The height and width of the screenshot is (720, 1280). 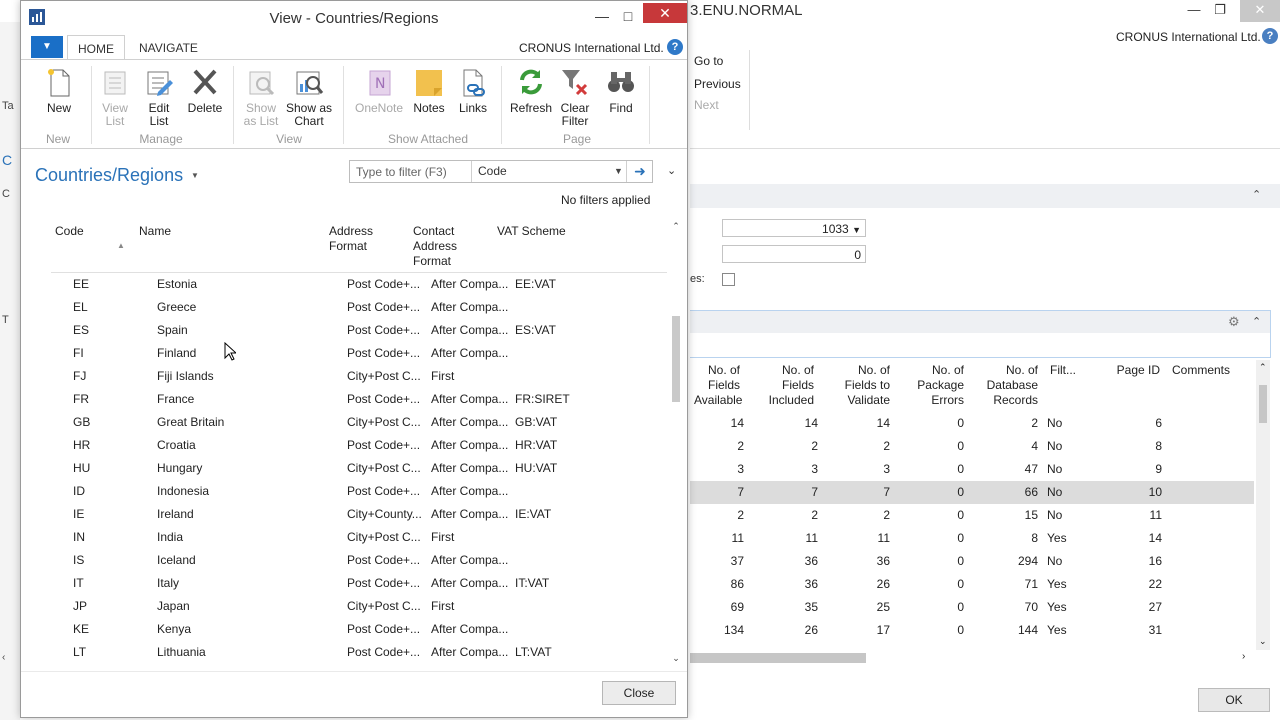 What do you see at coordinates (740, 492) in the screenshot?
I see `cell-fields-available: 7` at bounding box center [740, 492].